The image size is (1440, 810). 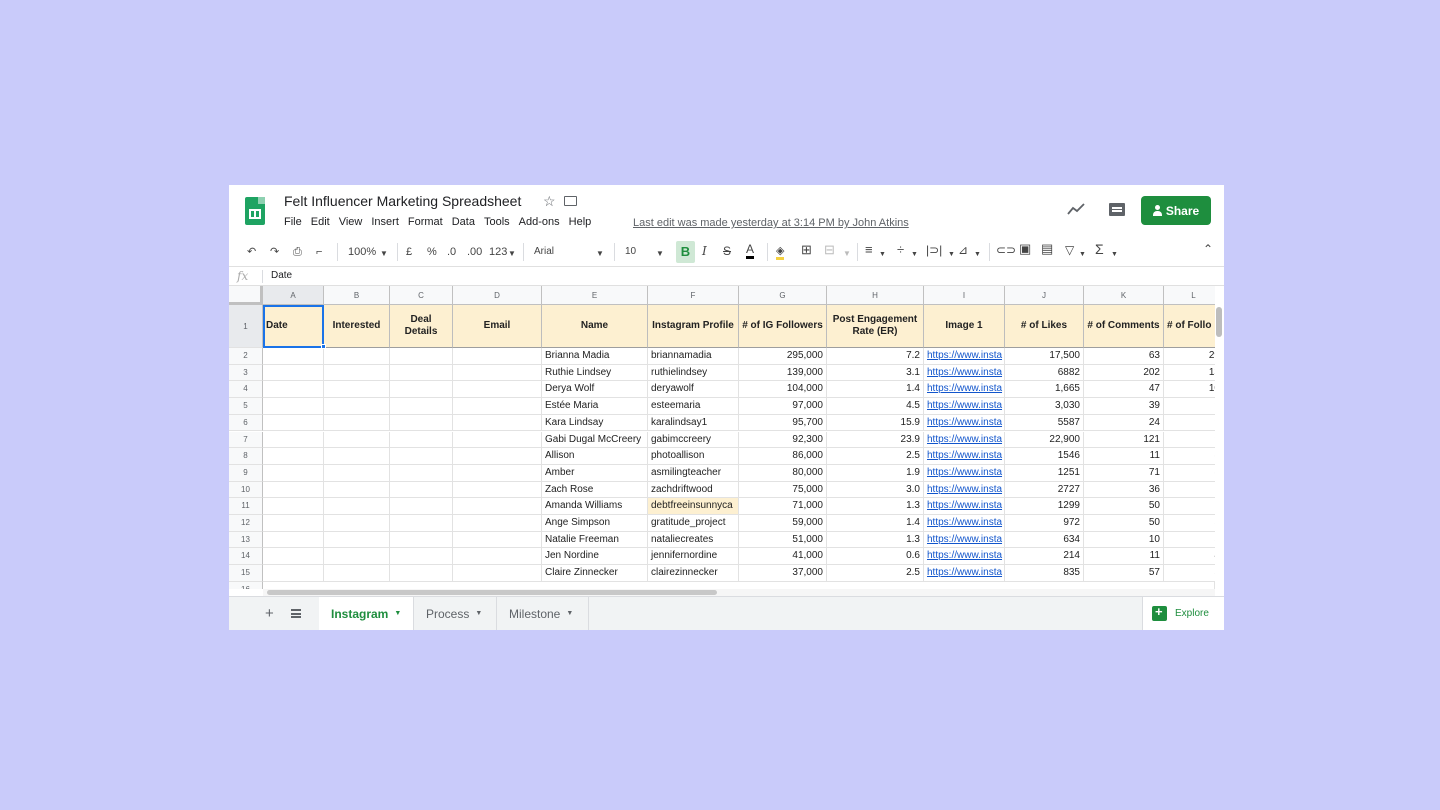 What do you see at coordinates (783, 326) in the screenshot?
I see `header-cell: # of IG Followers` at bounding box center [783, 326].